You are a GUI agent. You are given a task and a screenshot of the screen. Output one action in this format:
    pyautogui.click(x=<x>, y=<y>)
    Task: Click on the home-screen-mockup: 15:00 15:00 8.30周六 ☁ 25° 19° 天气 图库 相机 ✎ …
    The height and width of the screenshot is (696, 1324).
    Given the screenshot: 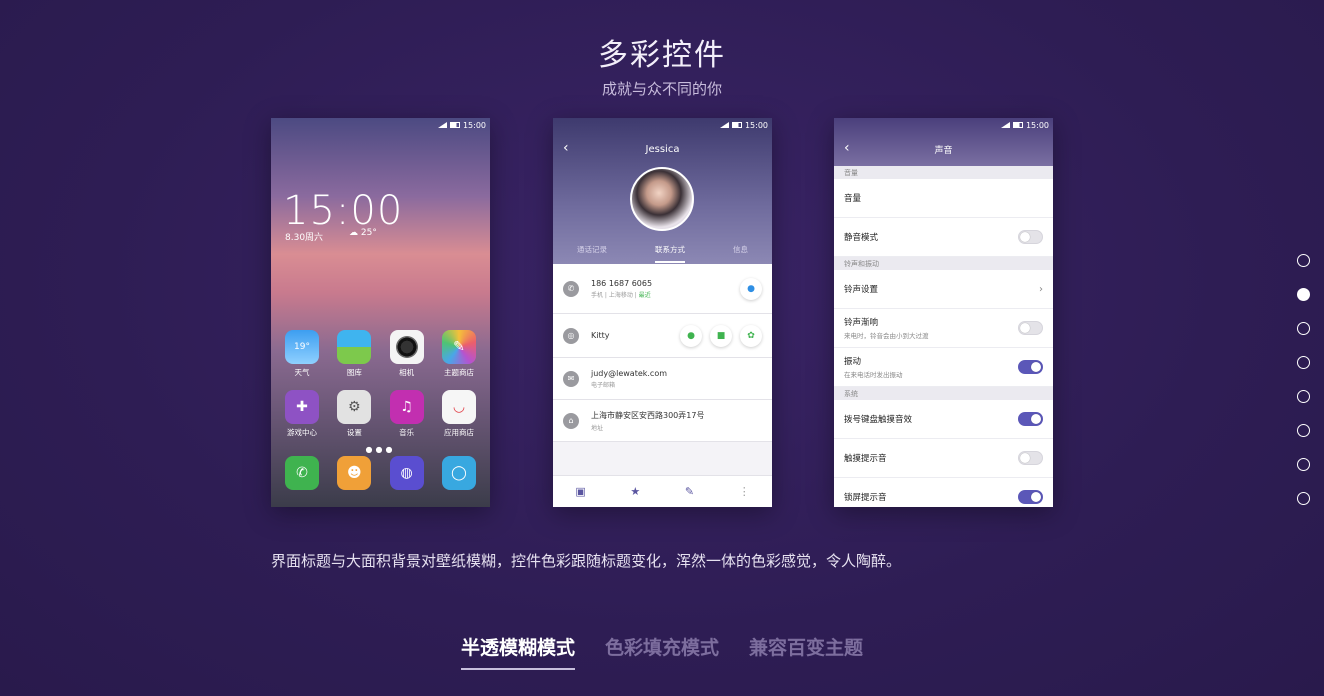 What is the action you would take?
    pyautogui.click(x=380, y=312)
    